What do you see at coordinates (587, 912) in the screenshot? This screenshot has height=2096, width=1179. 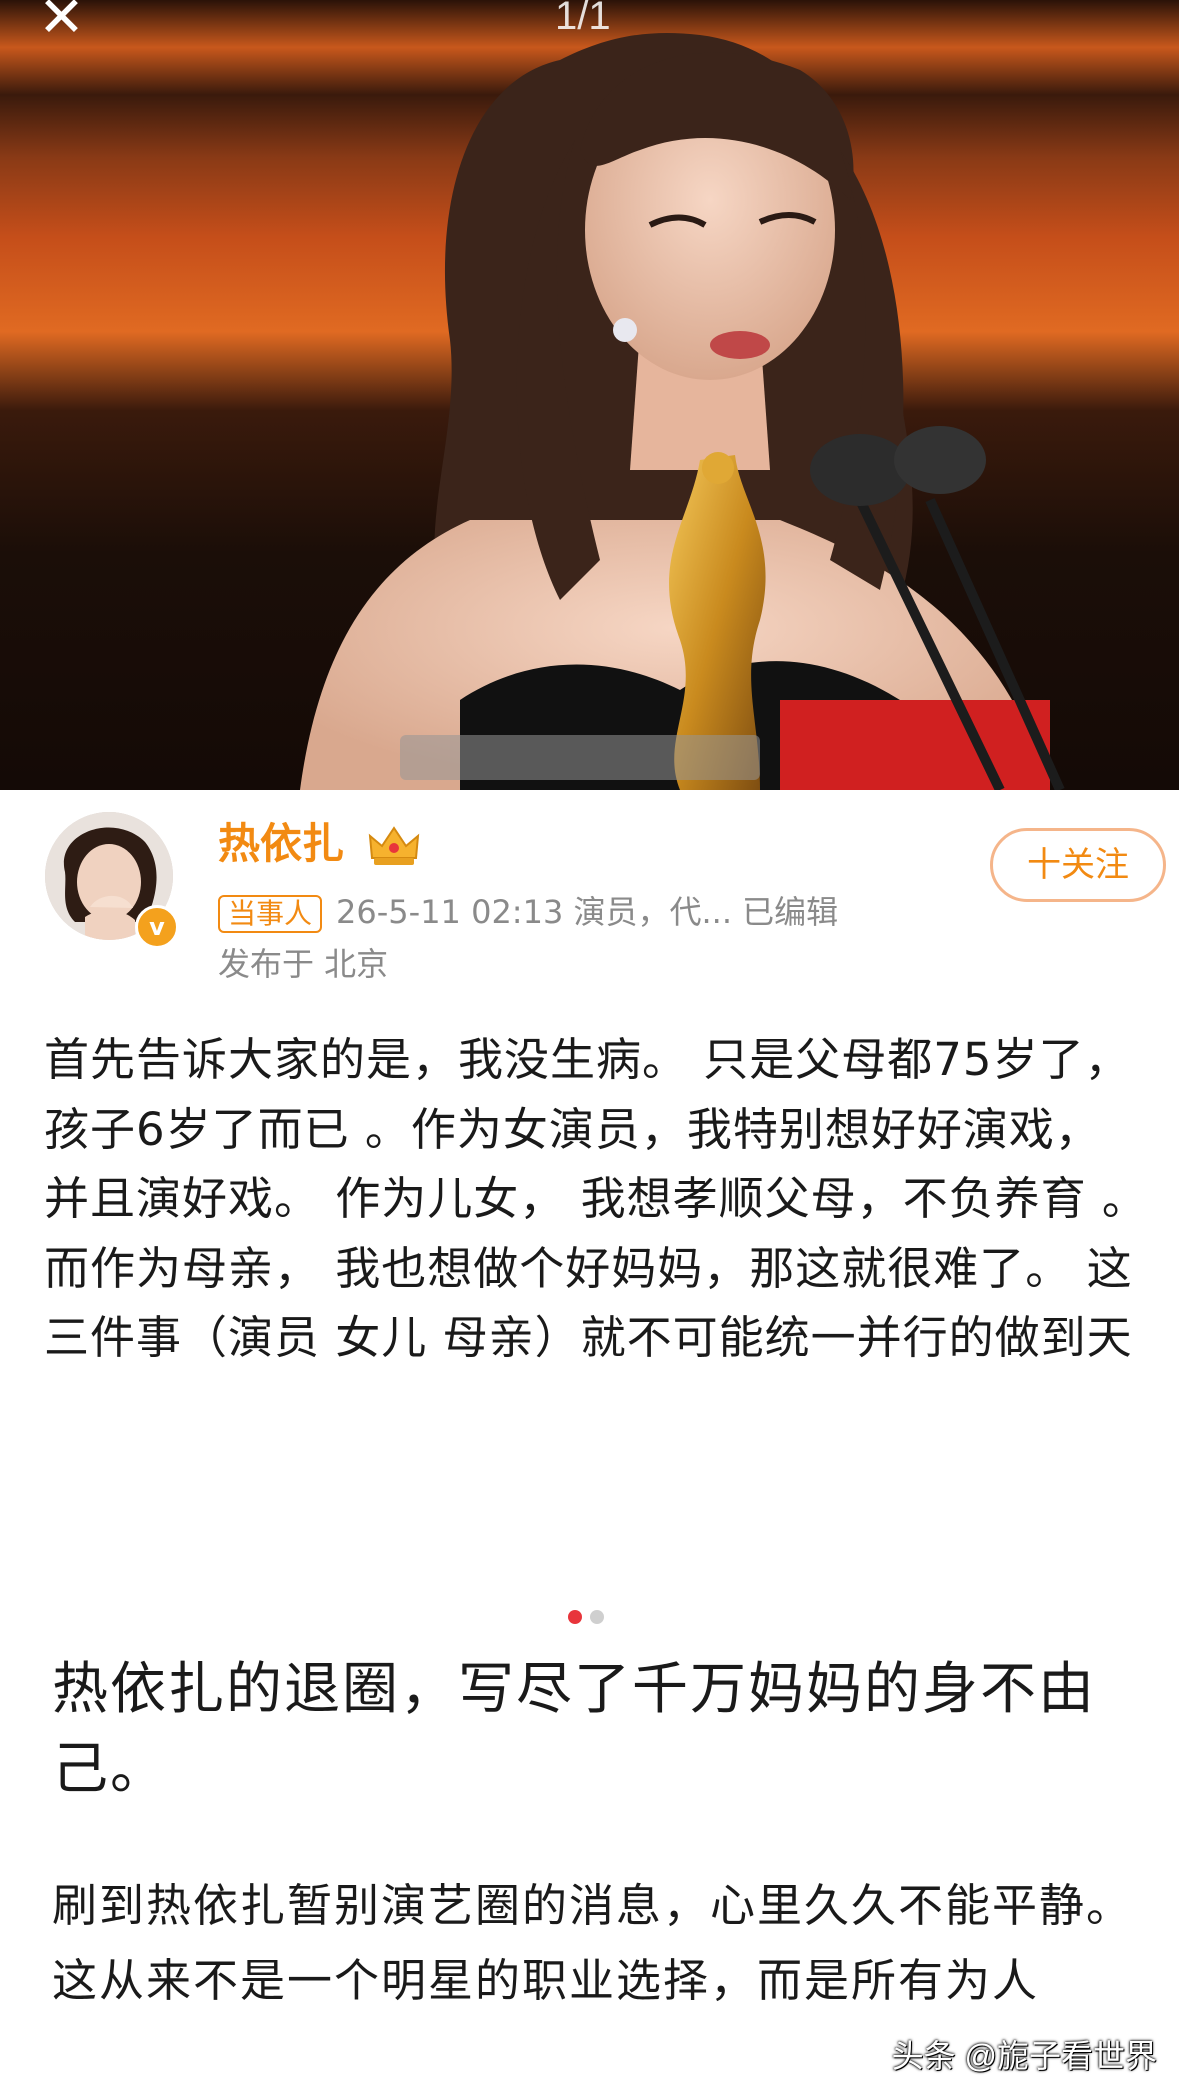 I see `post-meta-text: 26-5-11 02:13 演员，代... 已编辑` at bounding box center [587, 912].